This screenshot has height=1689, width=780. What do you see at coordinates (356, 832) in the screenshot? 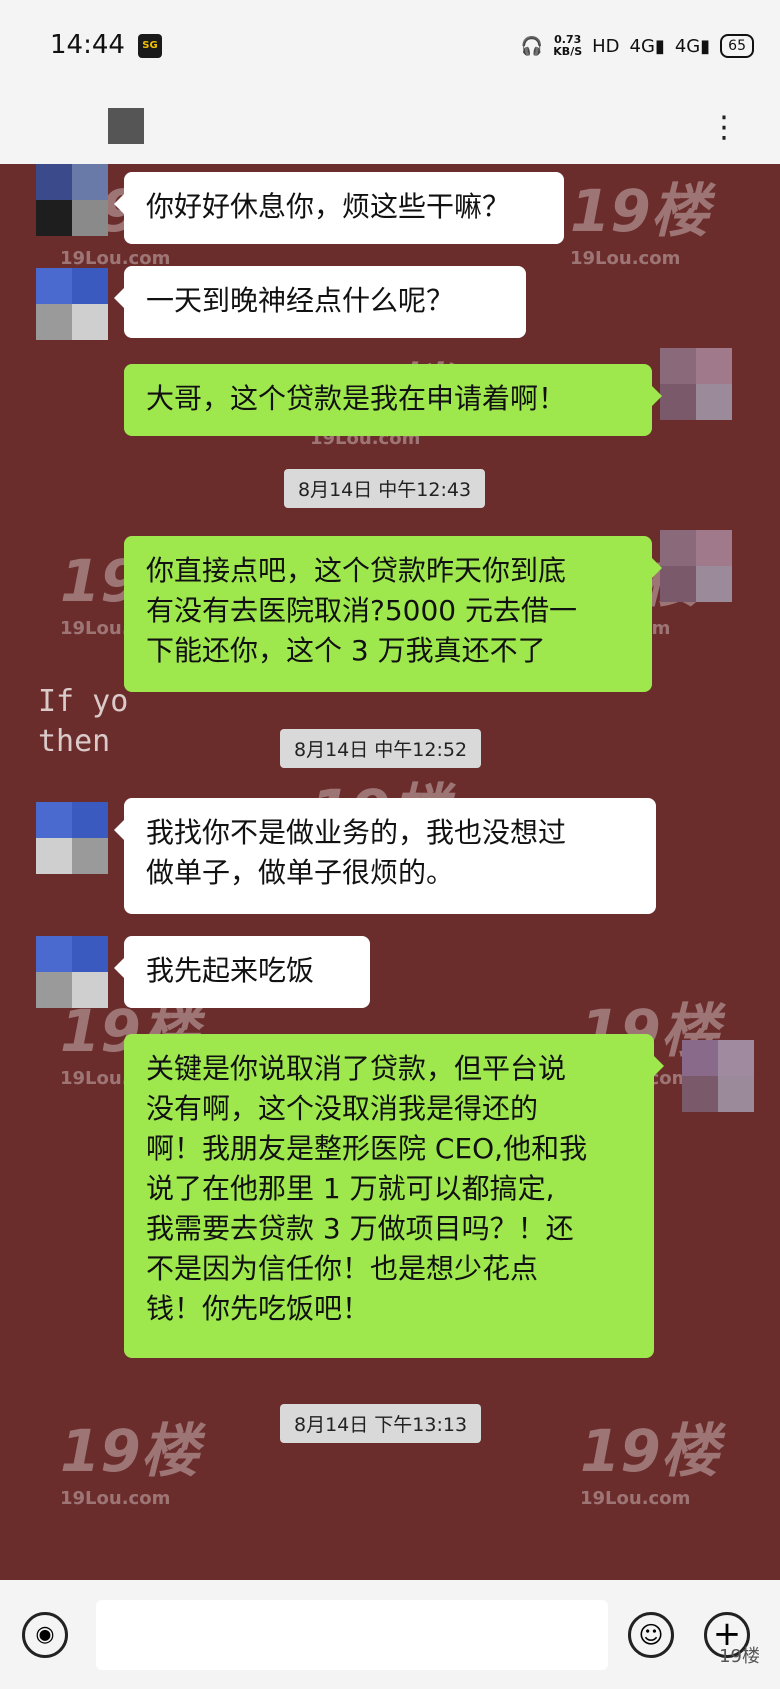
I see `message-line: 我找你不是做业务的，我也没想过` at bounding box center [356, 832].